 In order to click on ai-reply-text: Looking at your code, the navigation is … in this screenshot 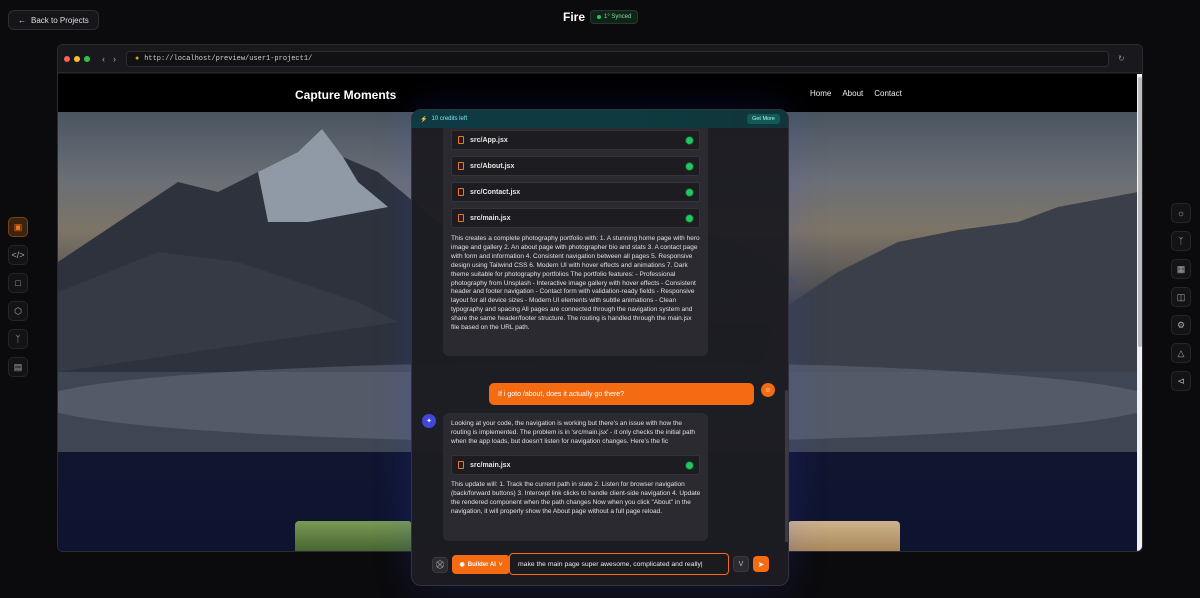, I will do `click(573, 432)`.